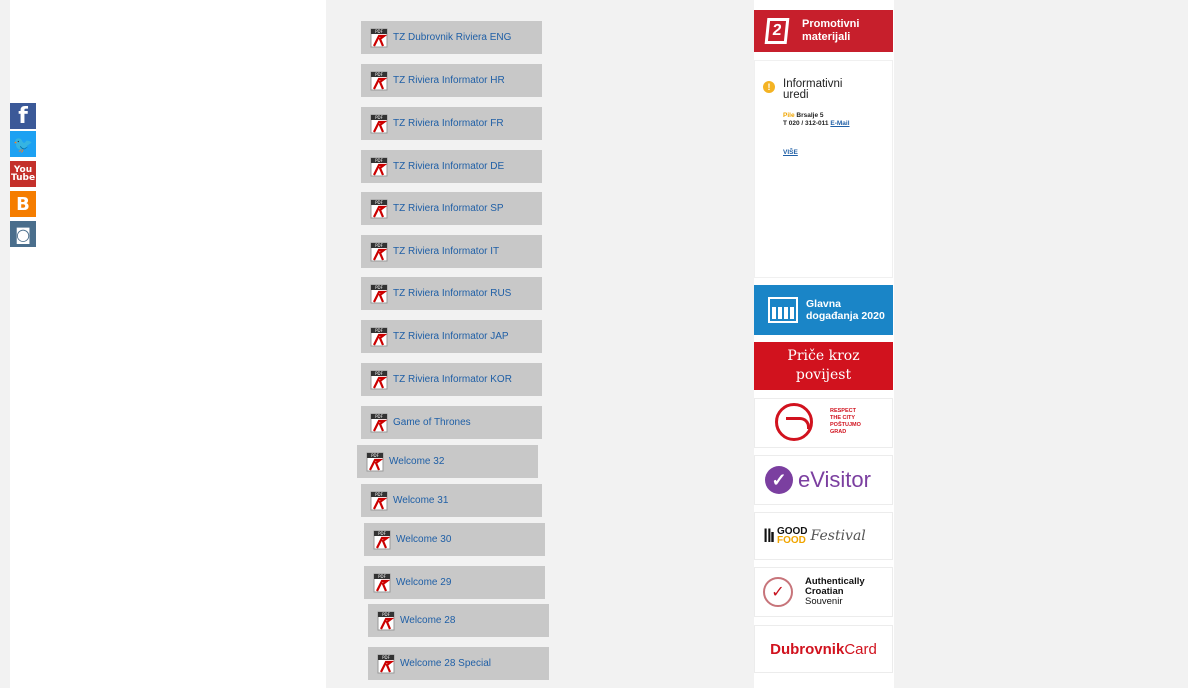  I want to click on youtube-icon: You Tube, so click(23, 174).